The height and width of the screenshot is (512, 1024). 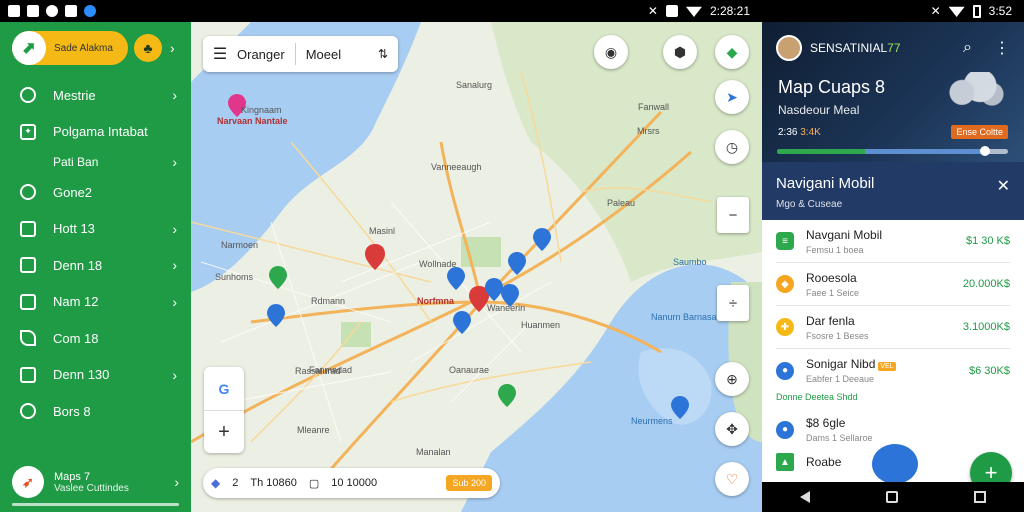 I want to click on hero-meta: 2:36 3:4K Ense Coltte, so click(x=901, y=132).